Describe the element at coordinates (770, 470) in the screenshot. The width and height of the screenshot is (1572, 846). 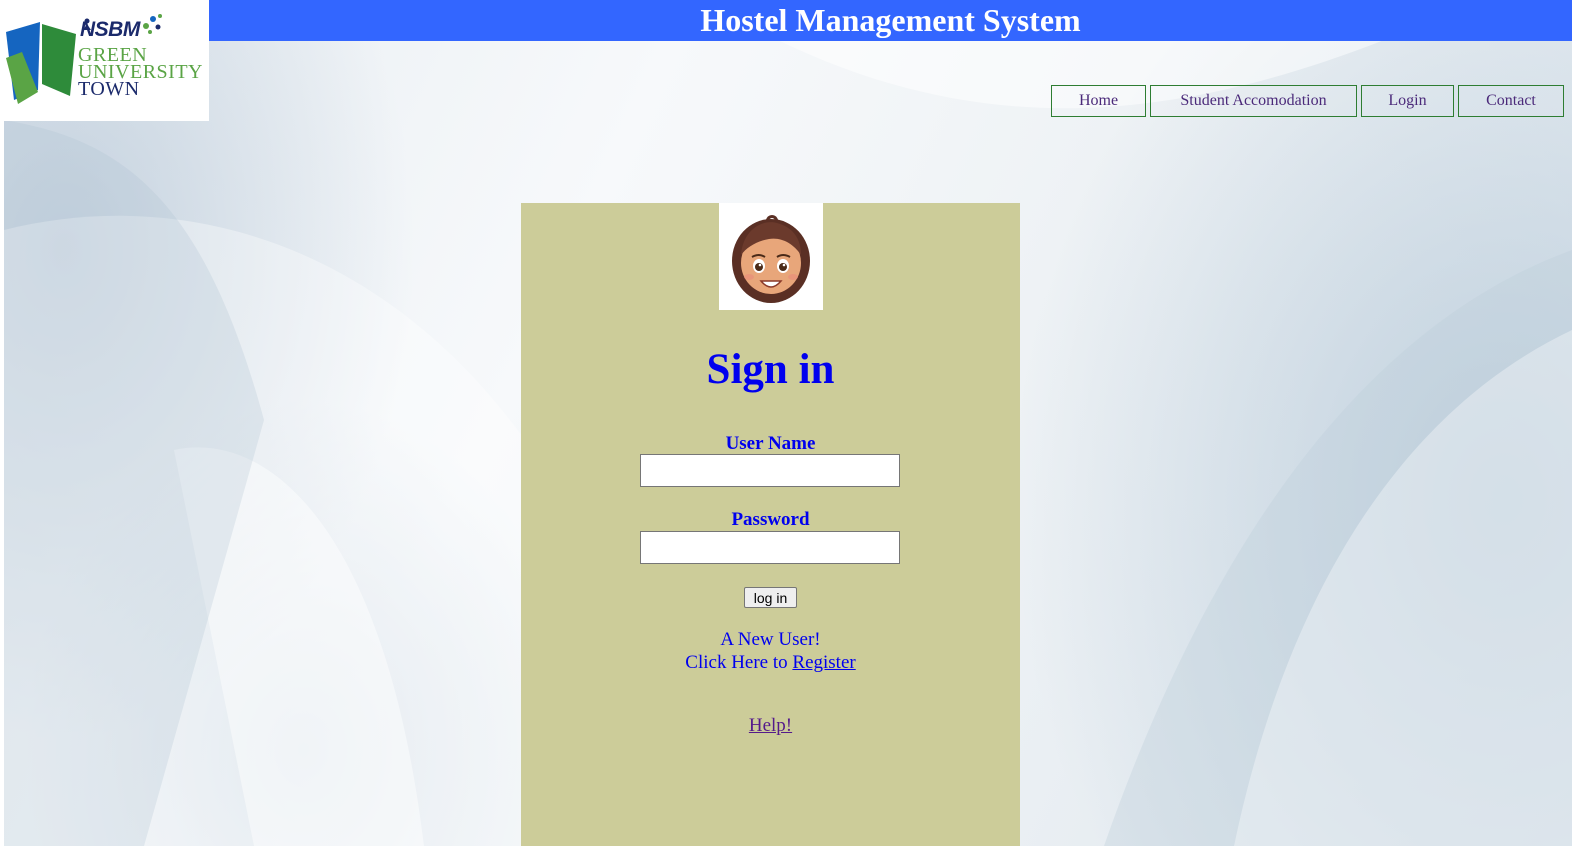
I see `username-input` at that location.